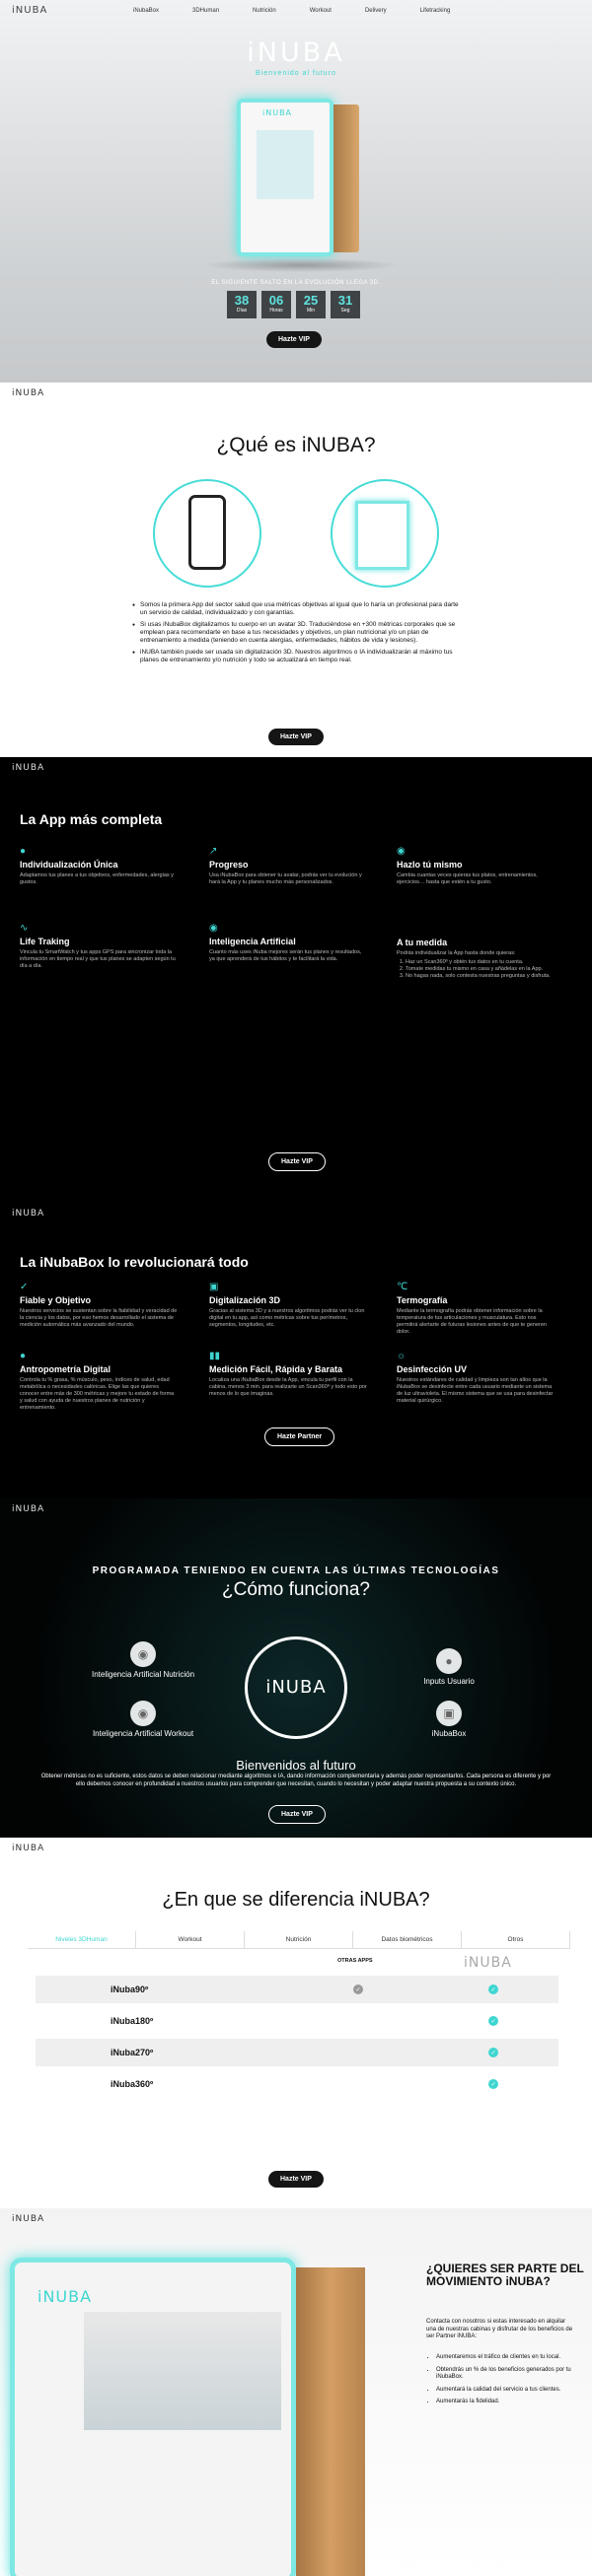 The image size is (592, 2576). What do you see at coordinates (253, 942) in the screenshot?
I see `feature-title: Inteligencia Artificial` at bounding box center [253, 942].